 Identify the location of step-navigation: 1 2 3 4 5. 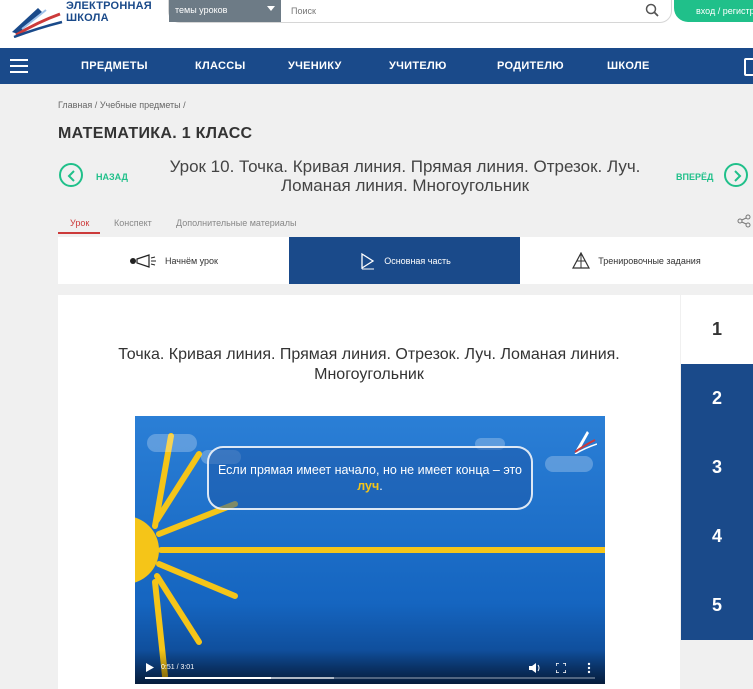
(717, 468).